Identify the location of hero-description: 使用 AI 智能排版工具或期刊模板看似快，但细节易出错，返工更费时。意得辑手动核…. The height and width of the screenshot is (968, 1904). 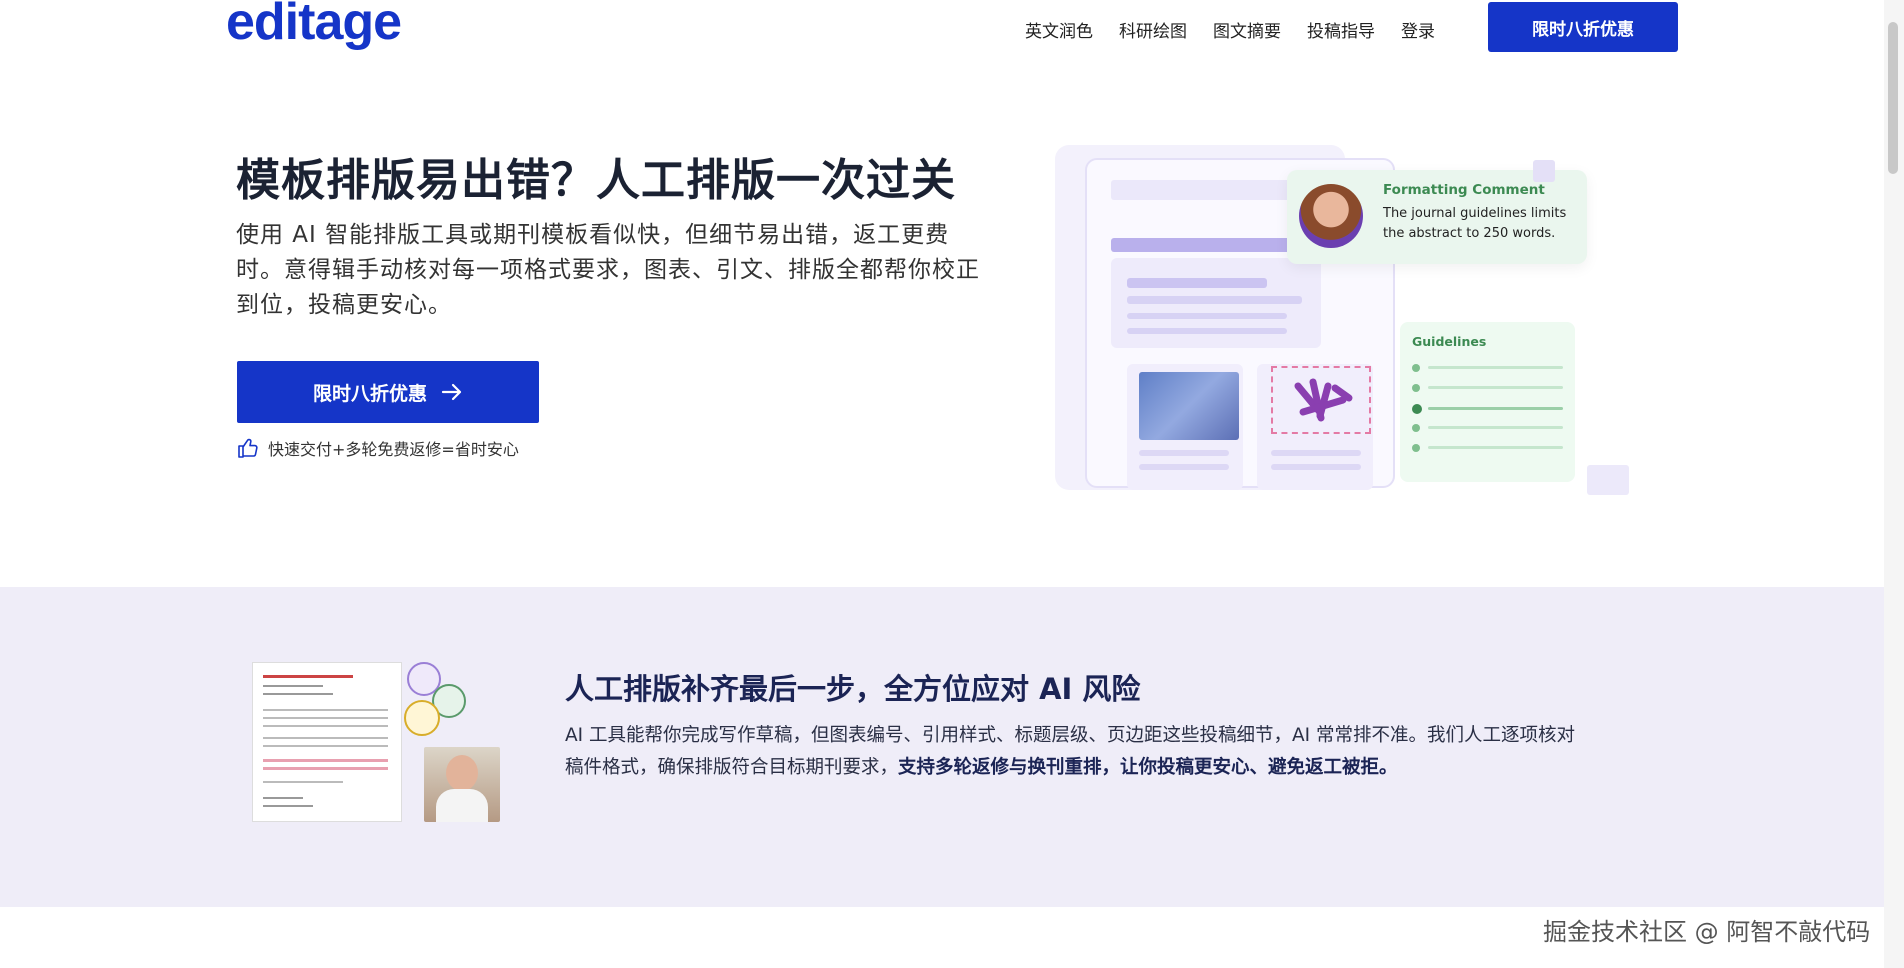
(608, 270).